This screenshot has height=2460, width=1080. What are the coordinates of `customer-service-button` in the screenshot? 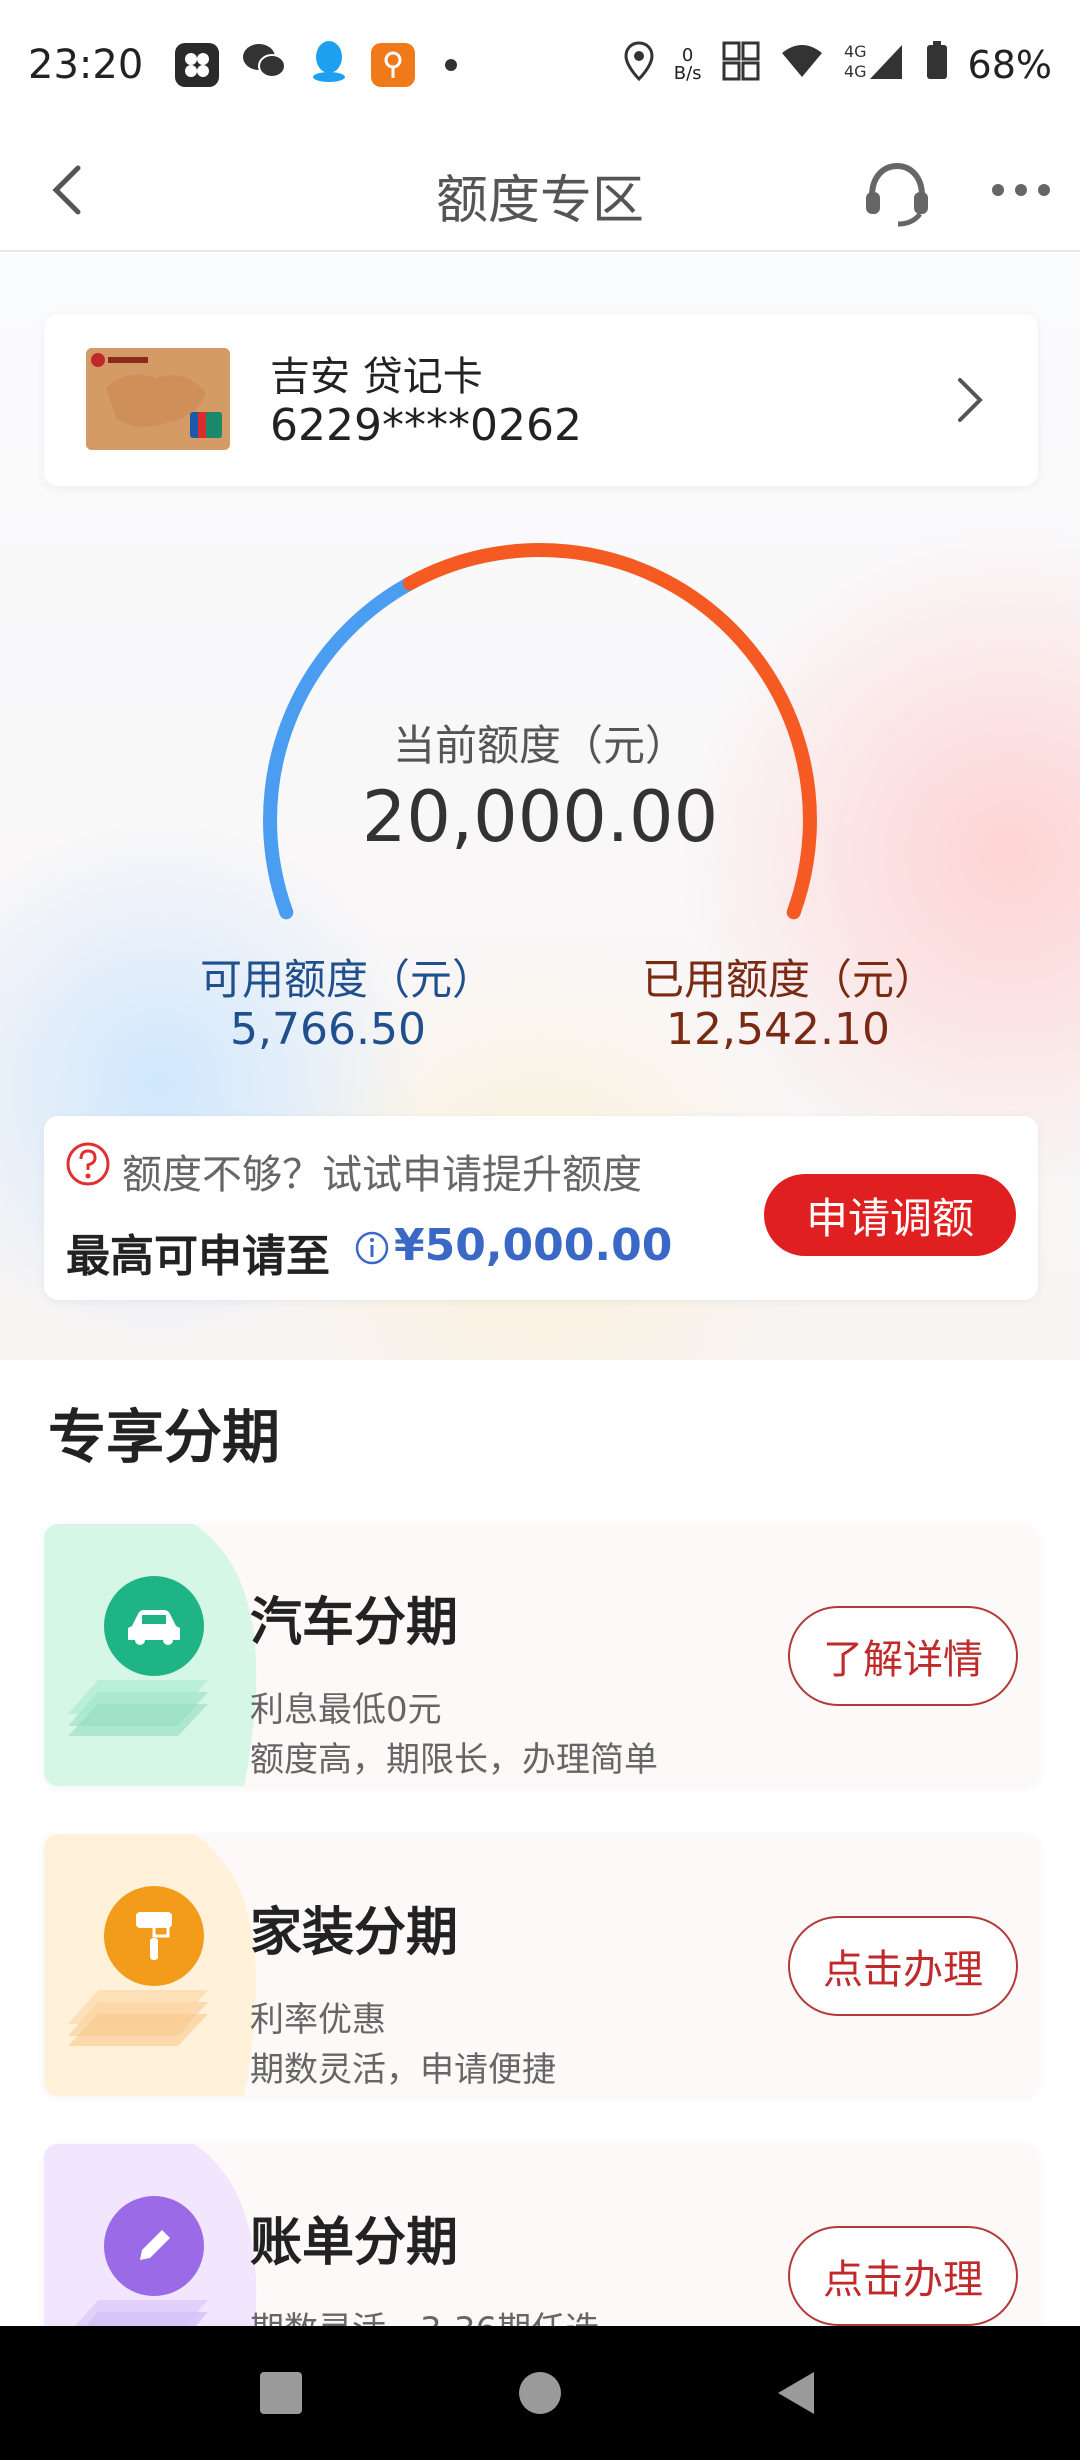 It's located at (897, 193).